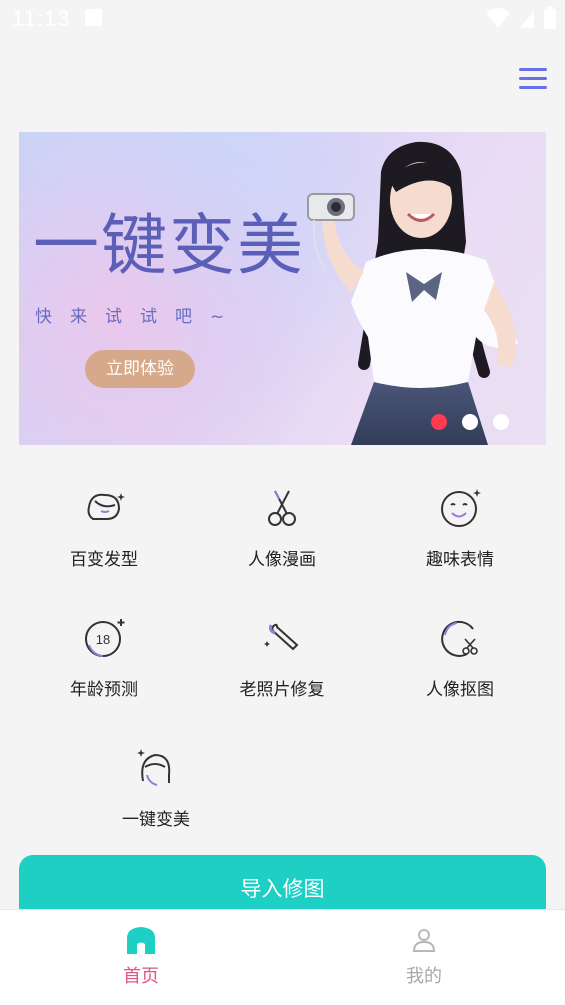 Image resolution: width=565 pixels, height=1005 pixels. What do you see at coordinates (412, 293) in the screenshot?
I see `model-photo` at bounding box center [412, 293].